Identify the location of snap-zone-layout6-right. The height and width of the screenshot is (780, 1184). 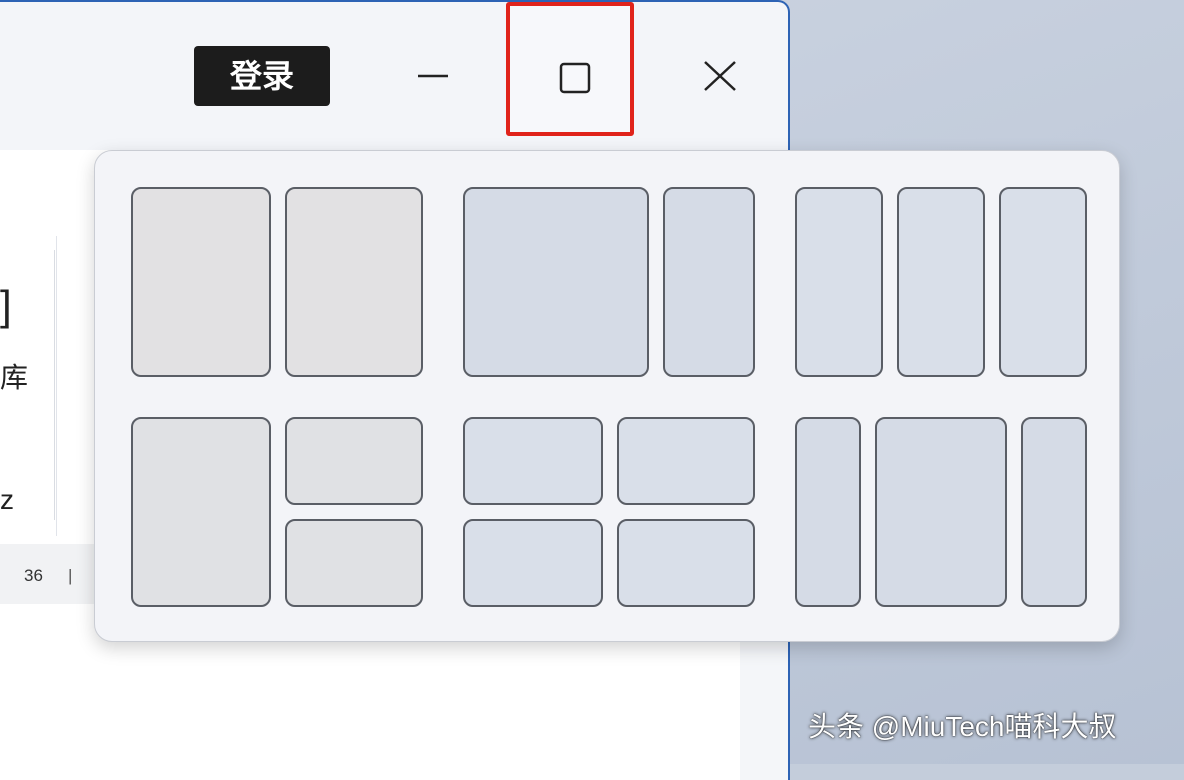
(1054, 512).